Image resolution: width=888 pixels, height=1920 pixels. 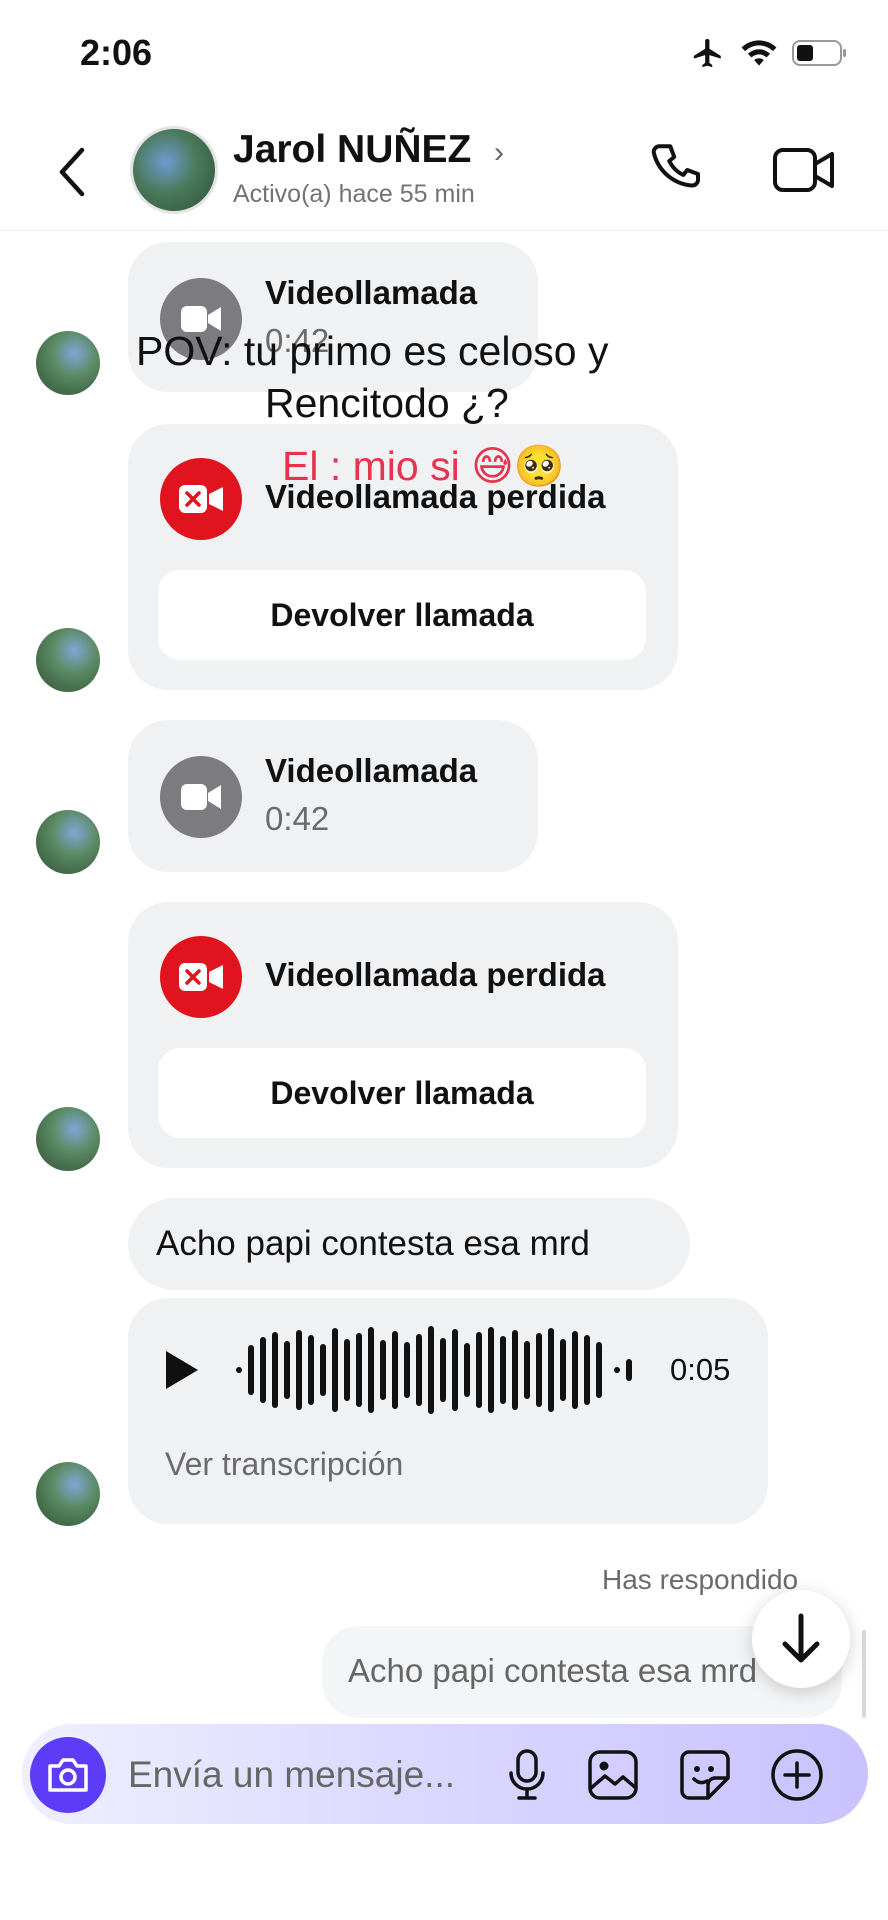 What do you see at coordinates (499, 153) in the screenshot?
I see `chevron-right-icon: ›` at bounding box center [499, 153].